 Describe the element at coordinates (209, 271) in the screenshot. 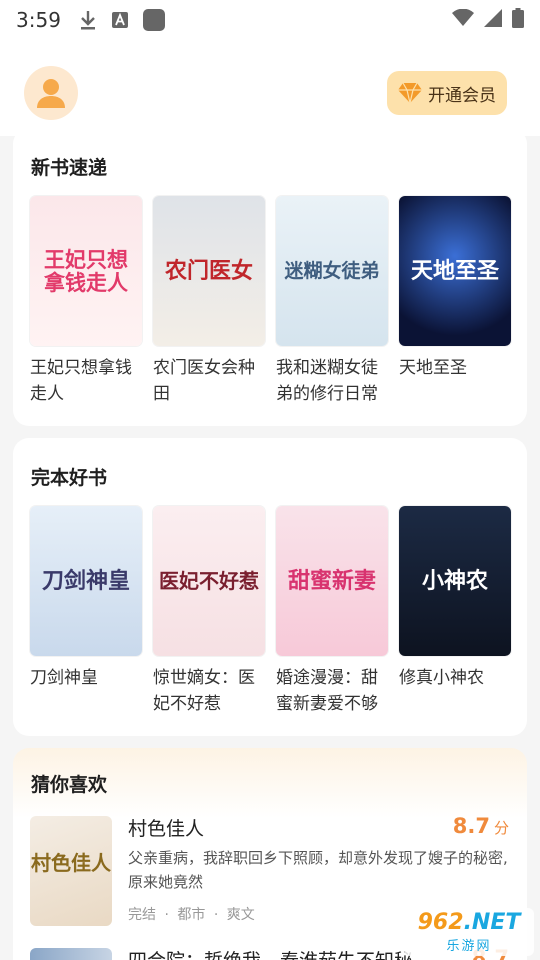

I see `book-cover: 农门医女` at that location.